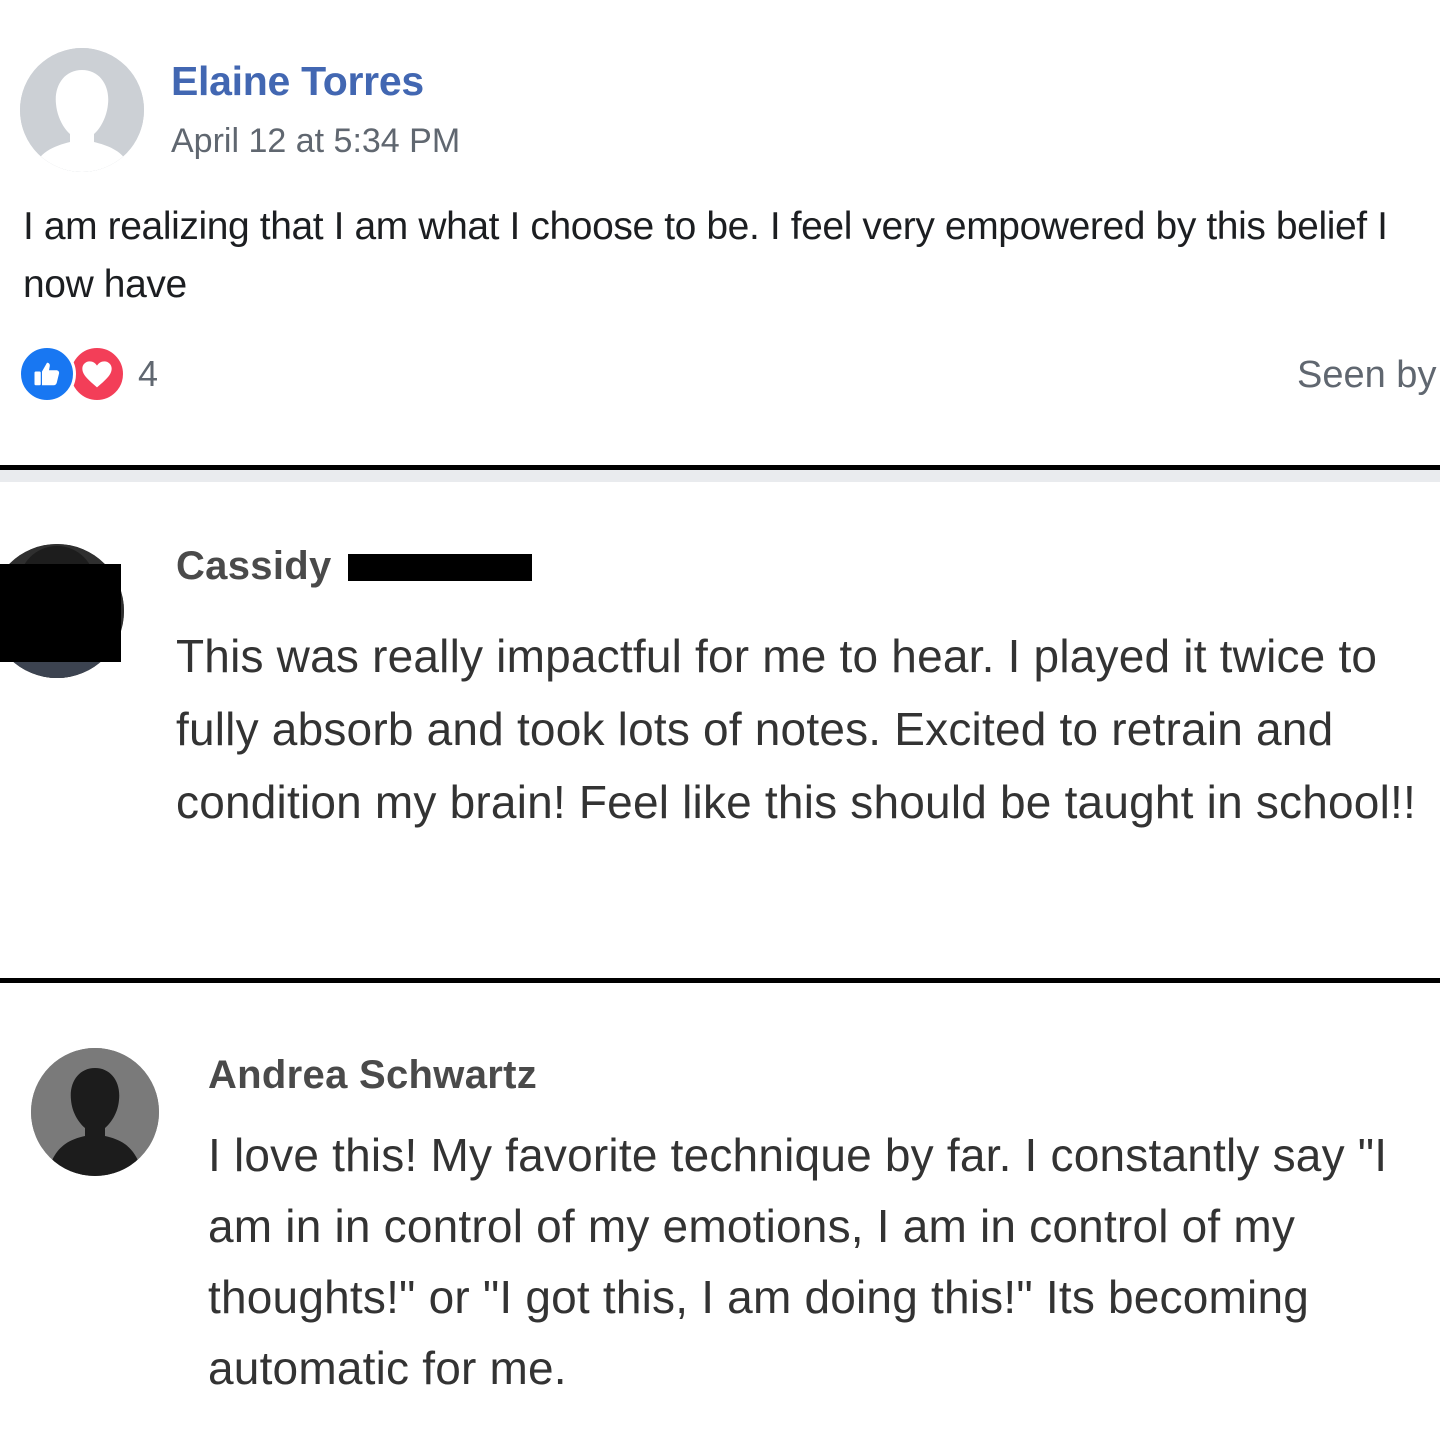  I want to click on post-timestamp: April 12 at 5:34 PM, so click(315, 141).